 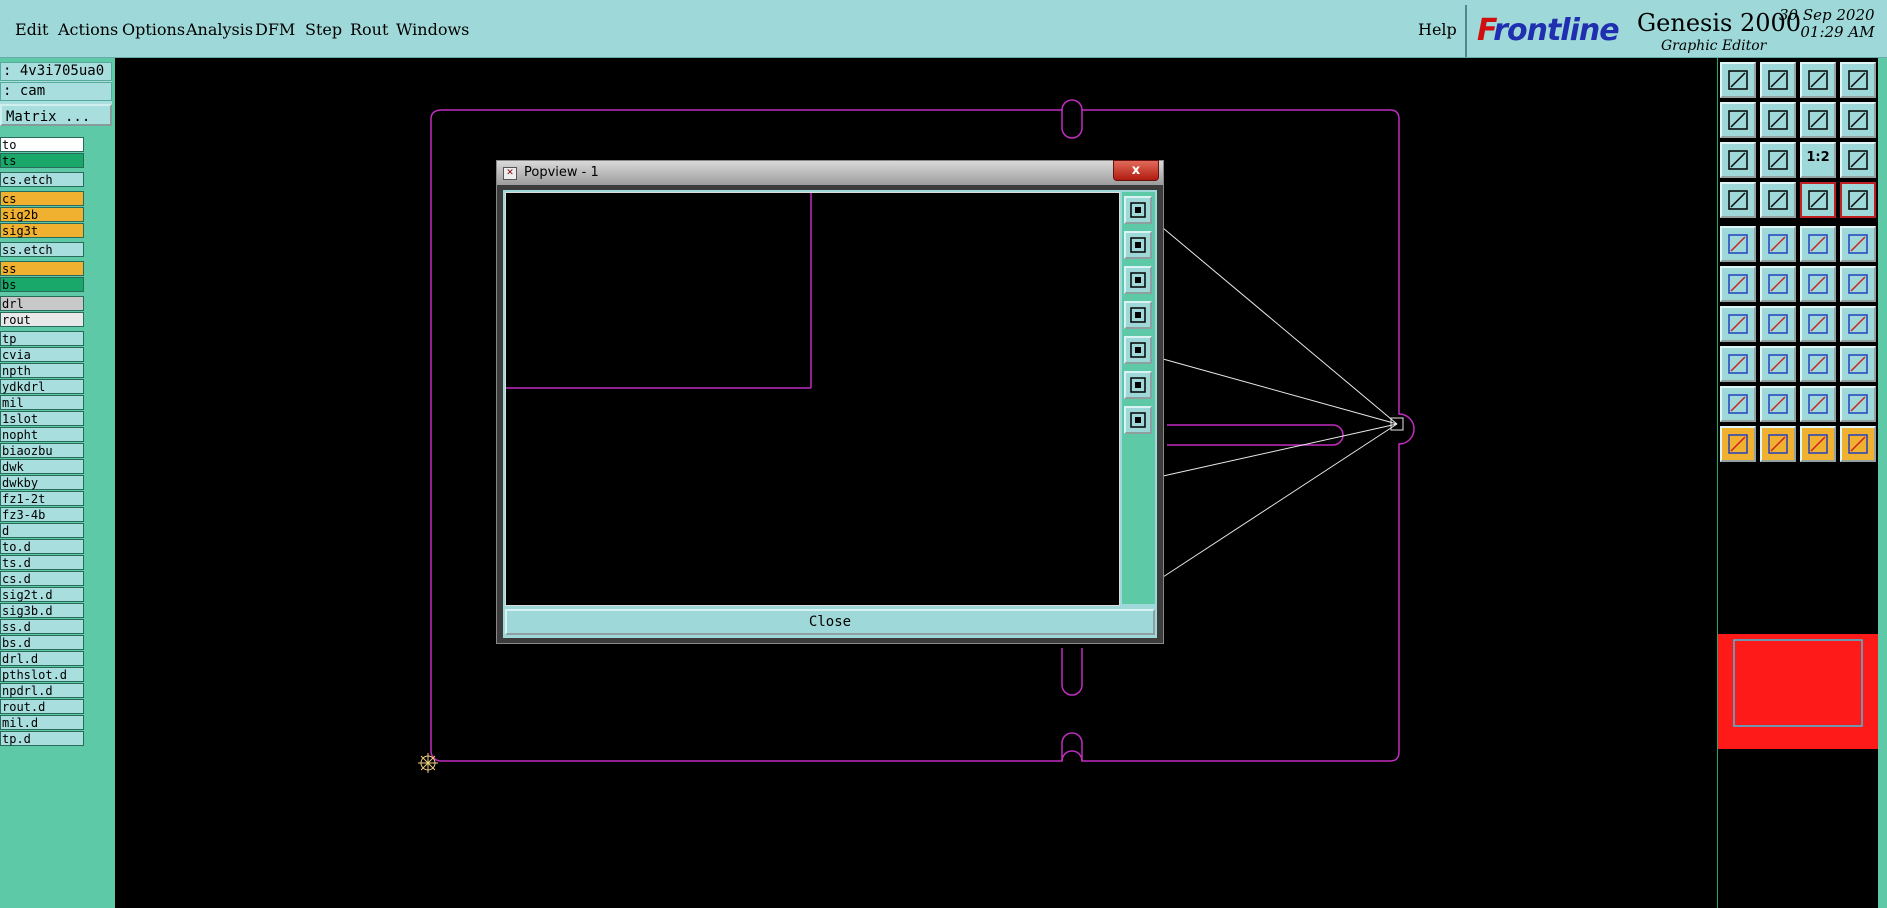 I want to click on layer-item: dwkby, so click(x=42, y=482).